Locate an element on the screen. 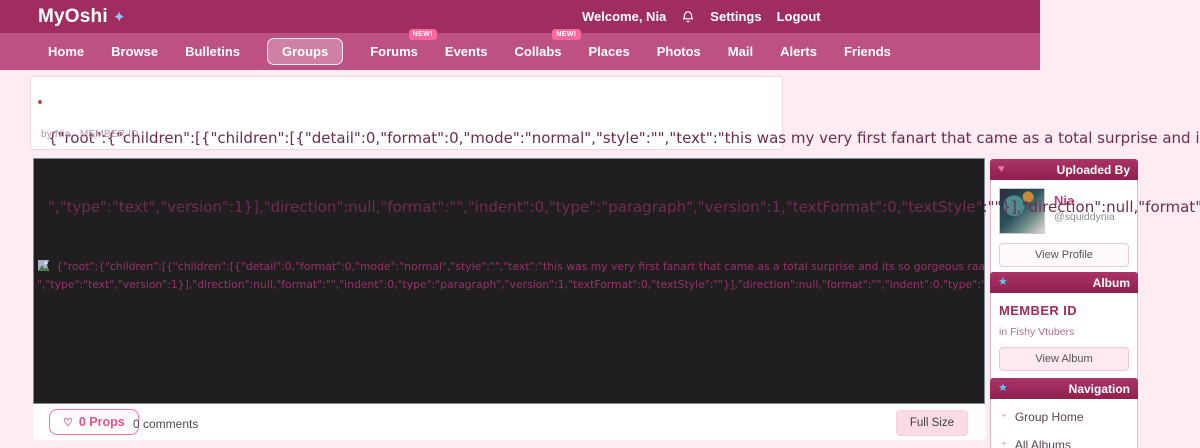  photo-byline: by Nia · MEMBER ID is located at coordinates (90, 134).